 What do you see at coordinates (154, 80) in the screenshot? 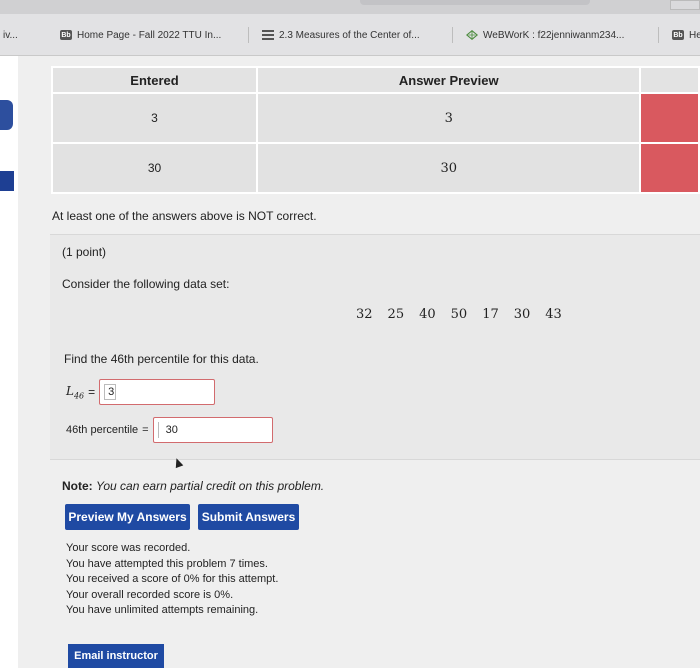
I see `column-header-entered: Entered` at bounding box center [154, 80].